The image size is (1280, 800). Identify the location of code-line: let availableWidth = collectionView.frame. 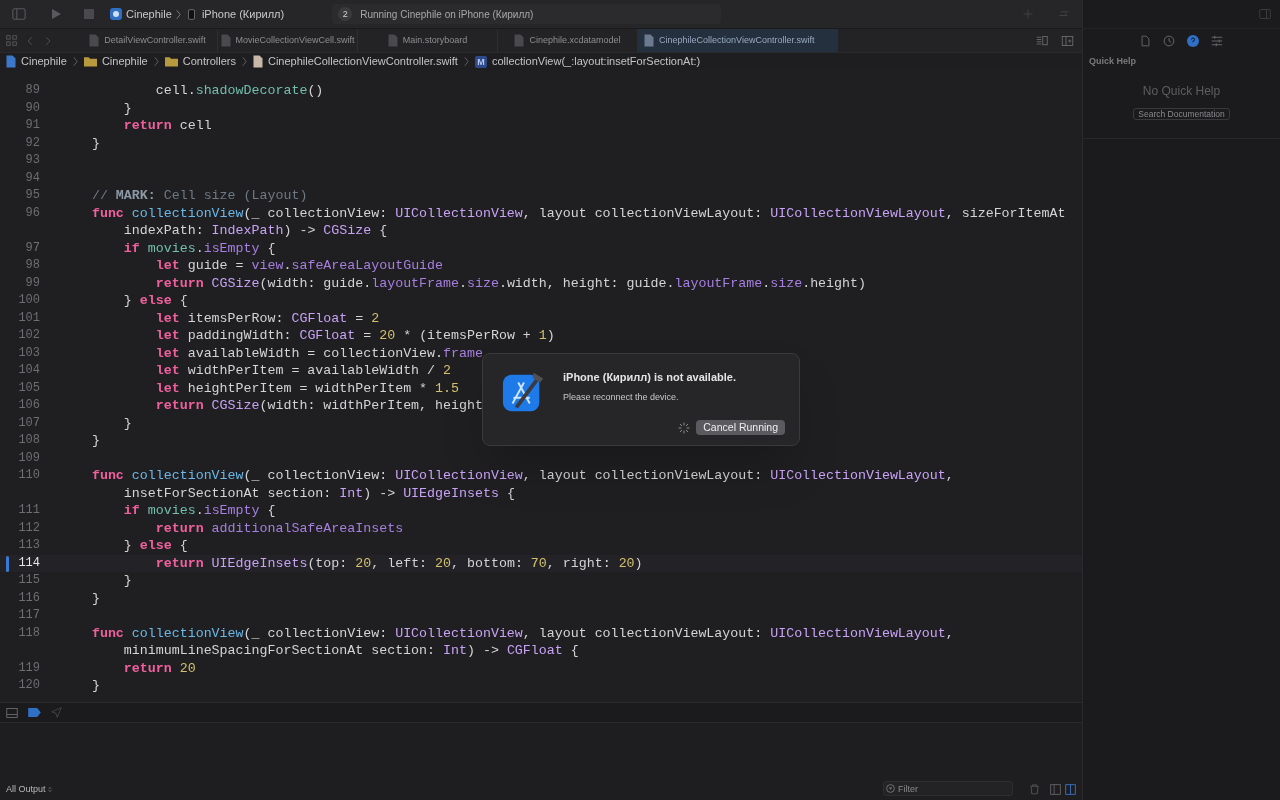
(318, 353).